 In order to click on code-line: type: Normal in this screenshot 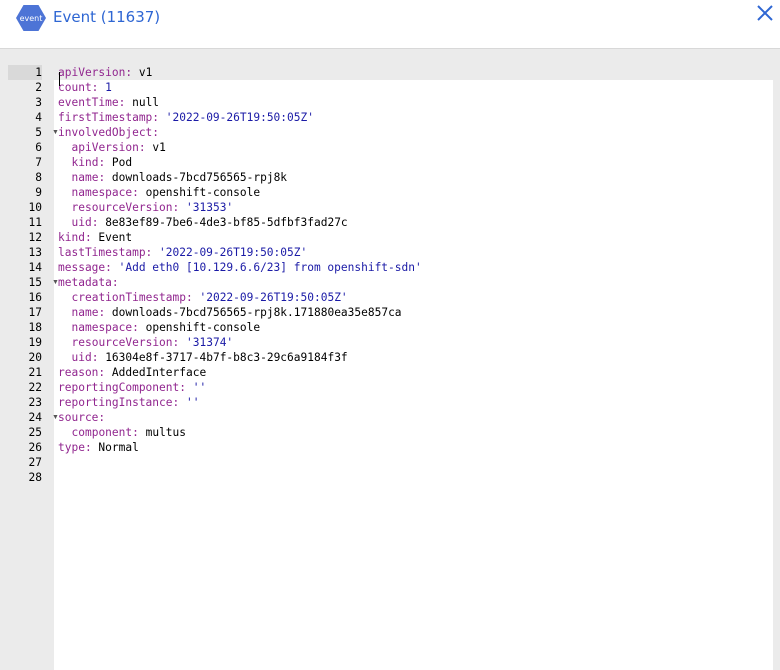, I will do `click(98, 447)`.